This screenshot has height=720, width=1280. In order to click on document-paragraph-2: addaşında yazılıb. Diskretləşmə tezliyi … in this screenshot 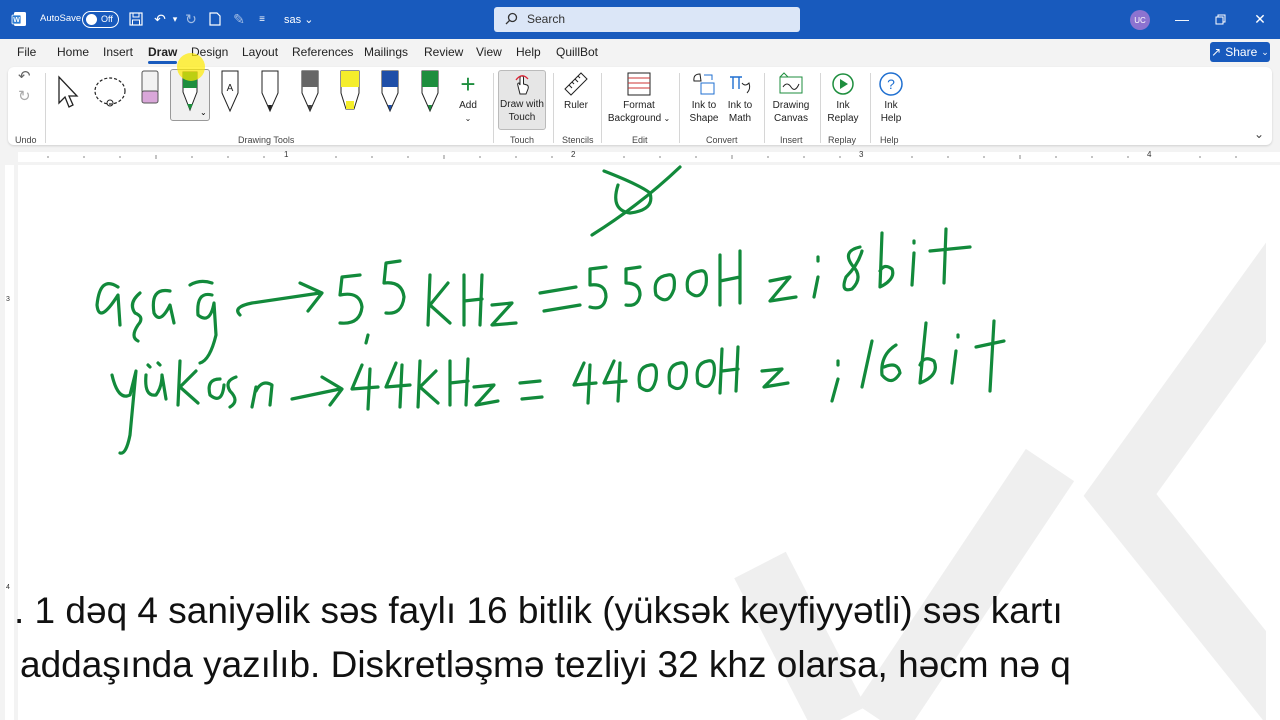, I will do `click(545, 665)`.